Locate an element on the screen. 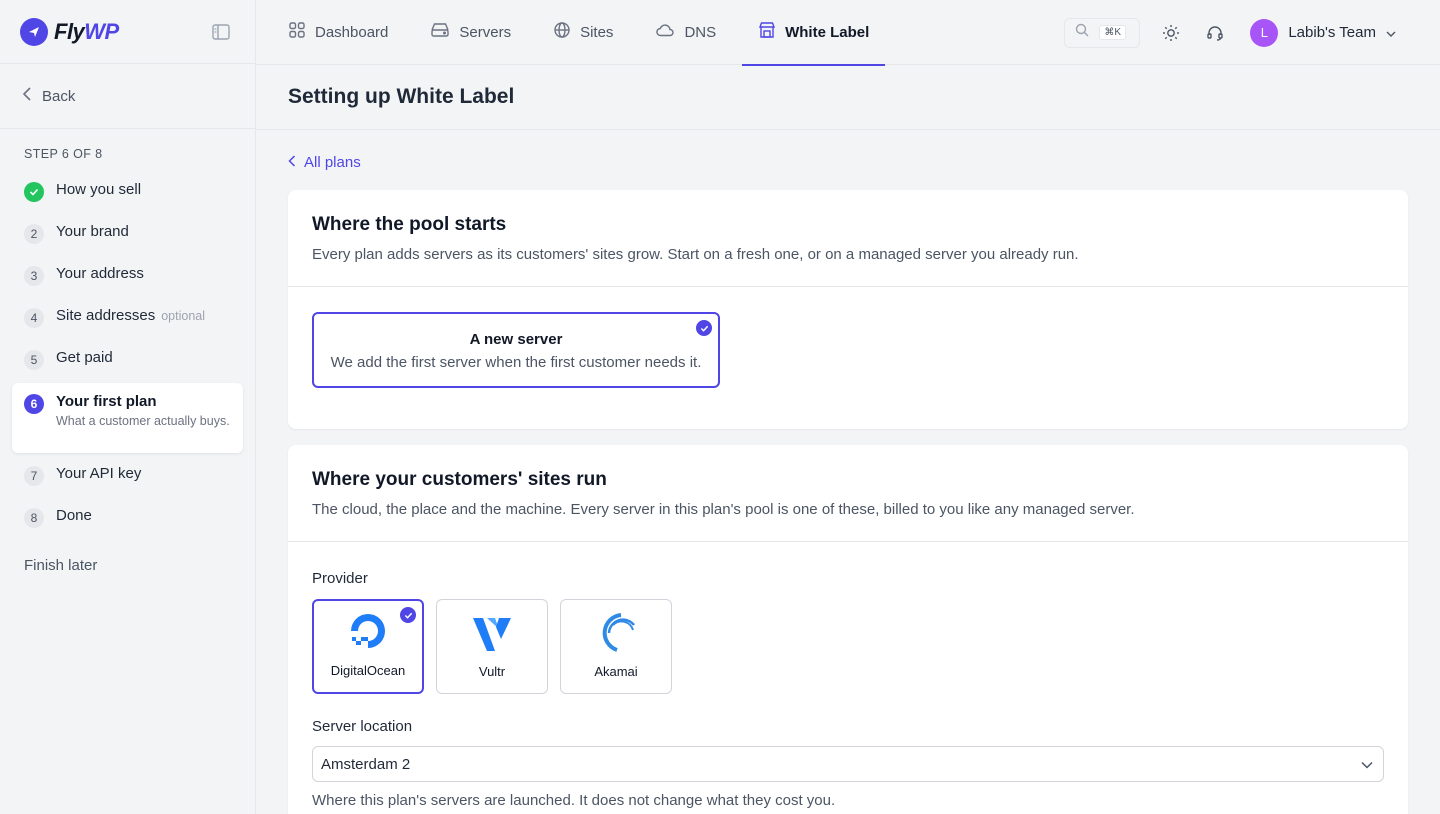 Image resolution: width=1440 pixels, height=814 pixels. nav-sites: Sites is located at coordinates (583, 32).